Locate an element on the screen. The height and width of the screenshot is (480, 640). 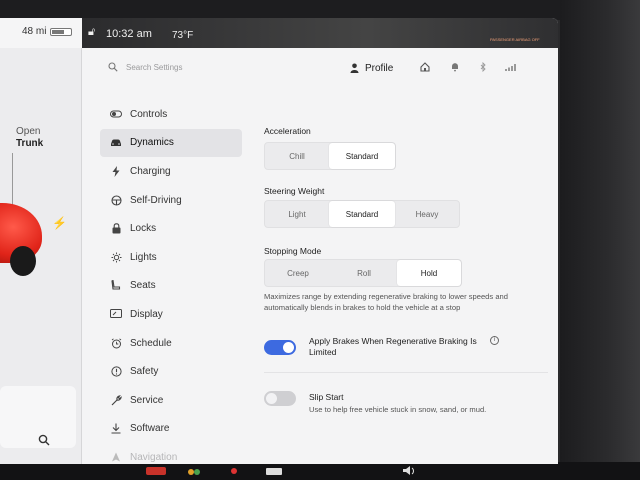
info-icon: i is located at coordinates (494, 340).